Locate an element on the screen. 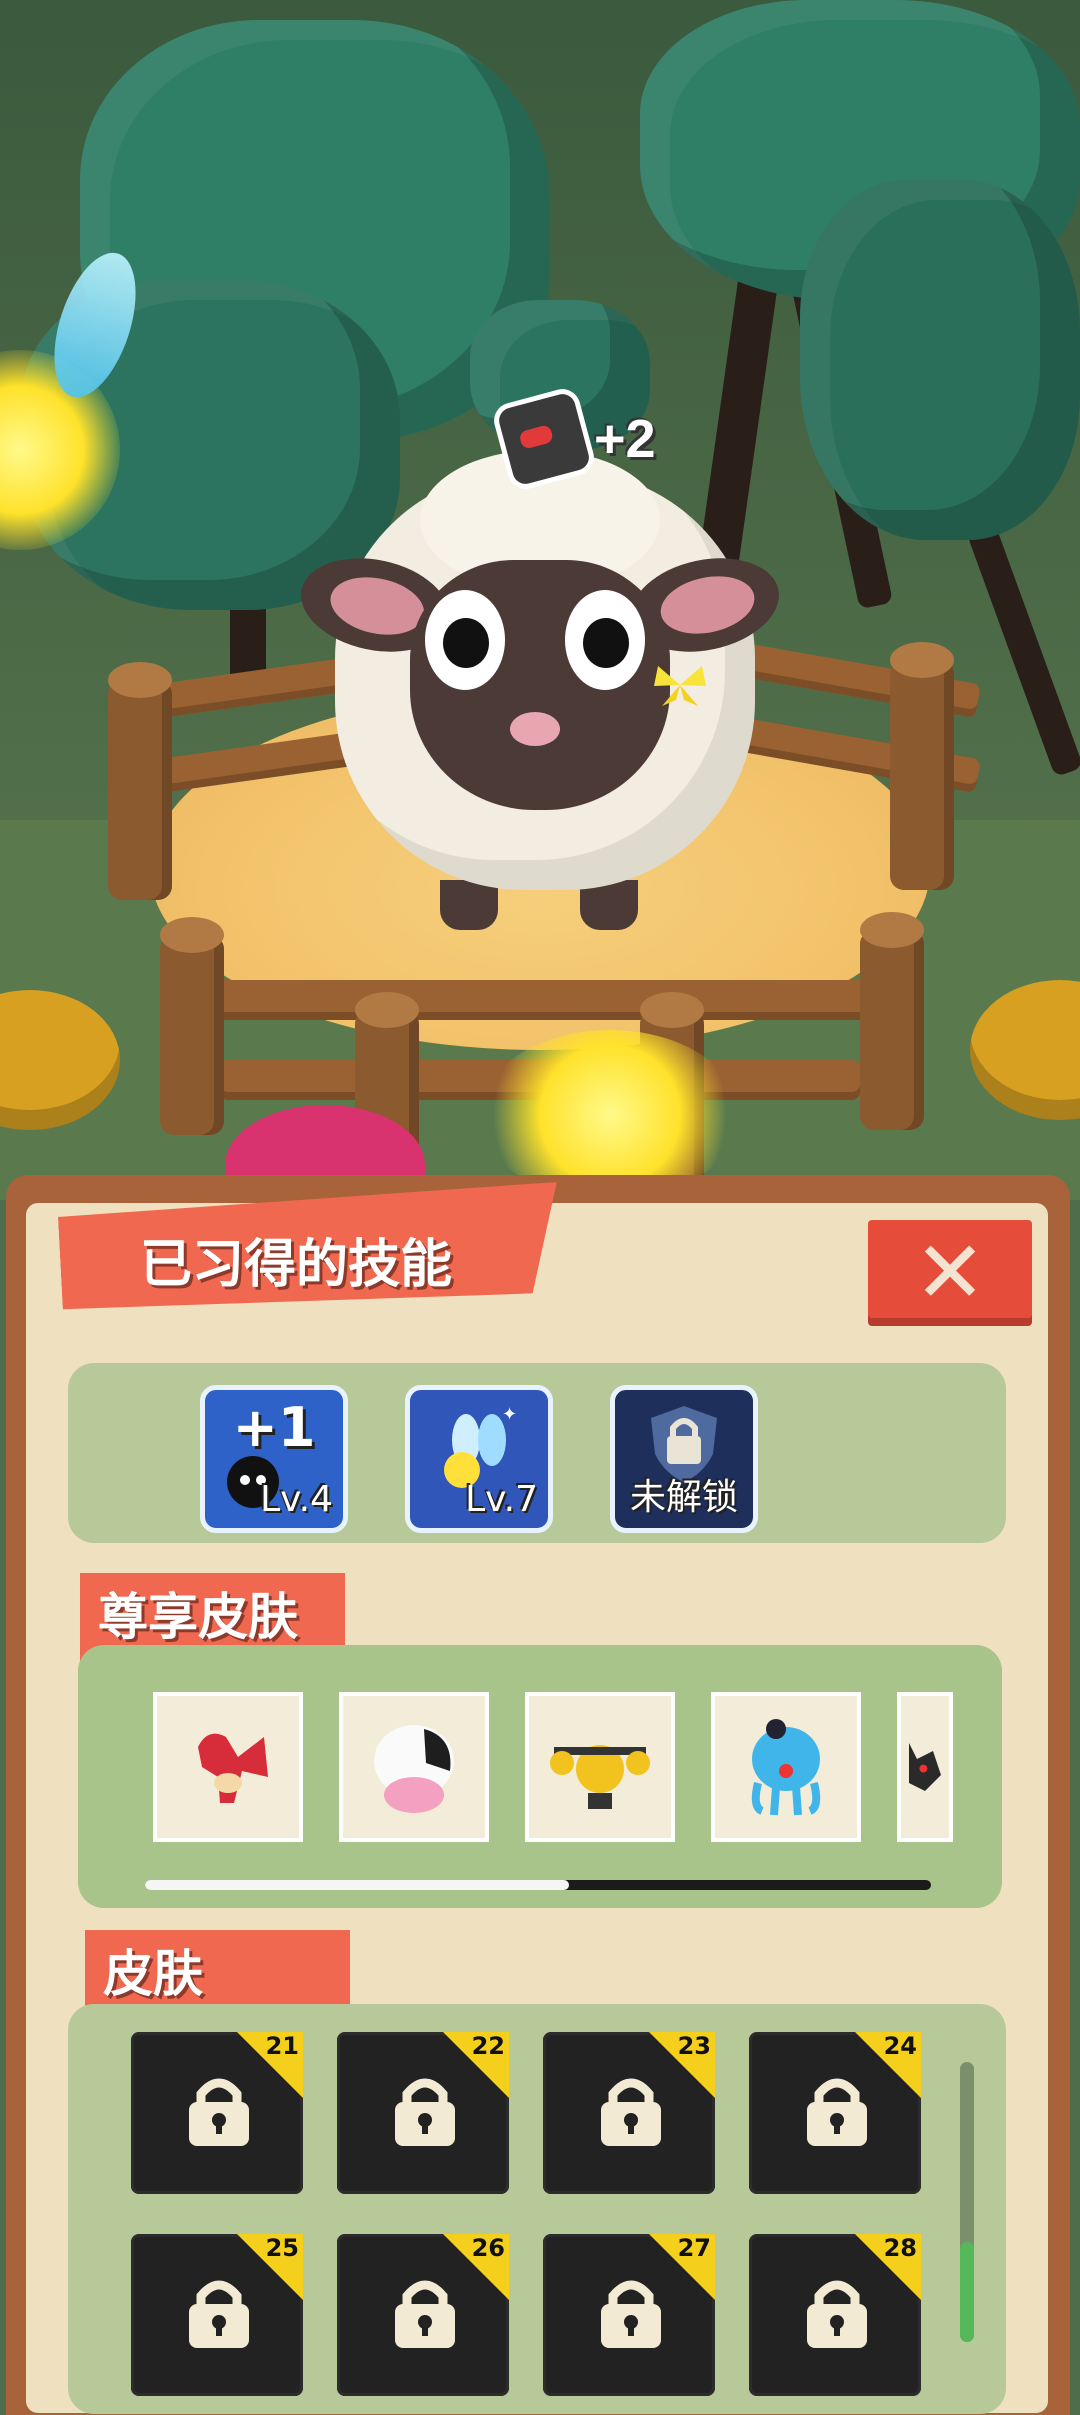  premium-skin-dragon is located at coordinates (228, 1767).